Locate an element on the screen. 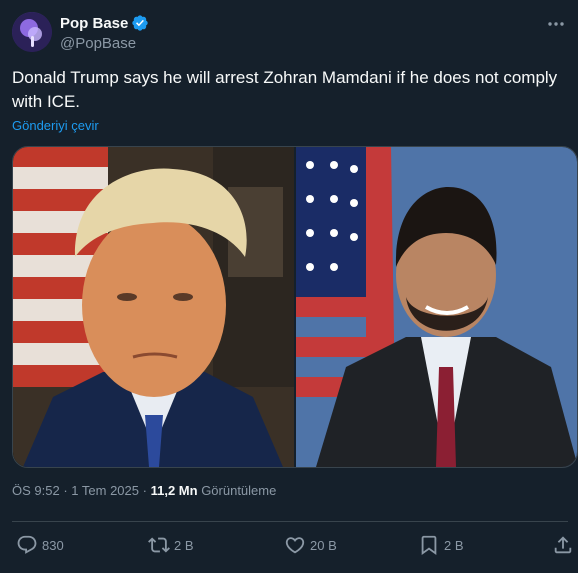 This screenshot has height=573, width=578. author-avatar is located at coordinates (32, 32).